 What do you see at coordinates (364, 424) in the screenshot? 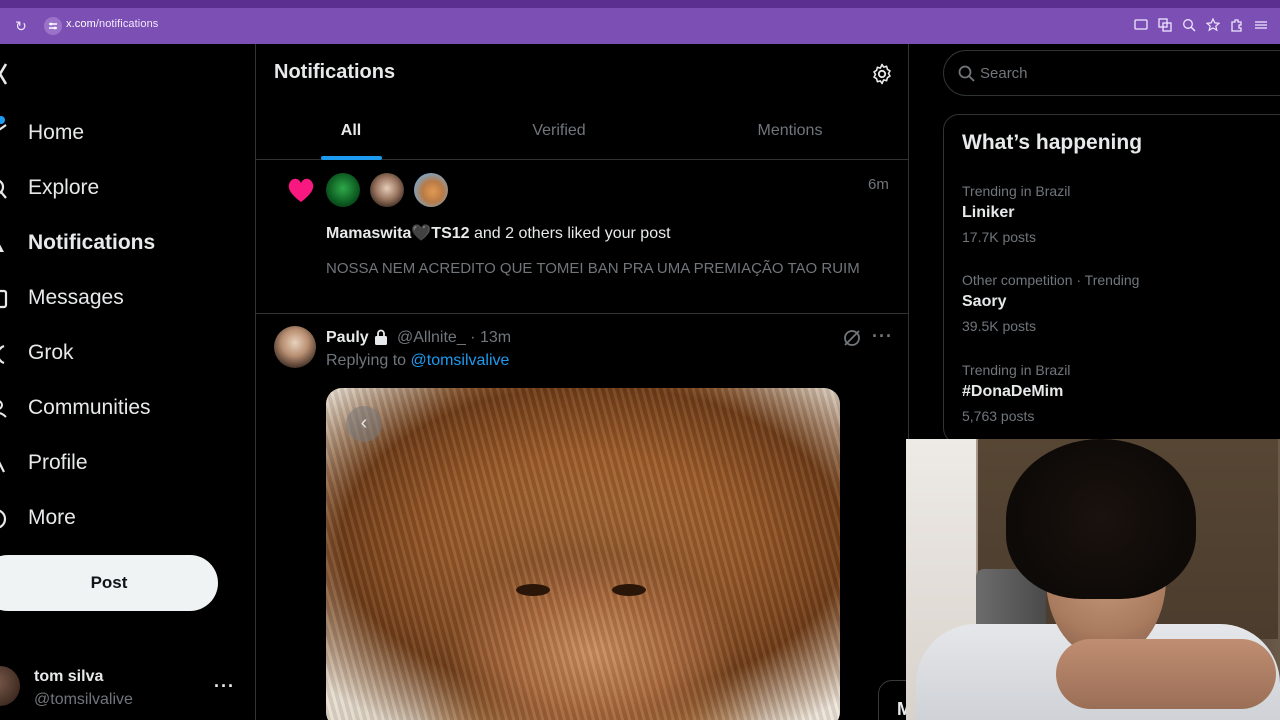
I see `previous-image-button: ‹` at bounding box center [364, 424].